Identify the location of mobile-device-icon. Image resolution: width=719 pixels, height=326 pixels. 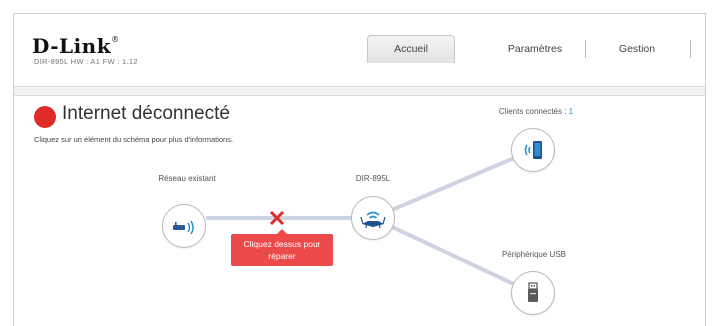
(533, 150).